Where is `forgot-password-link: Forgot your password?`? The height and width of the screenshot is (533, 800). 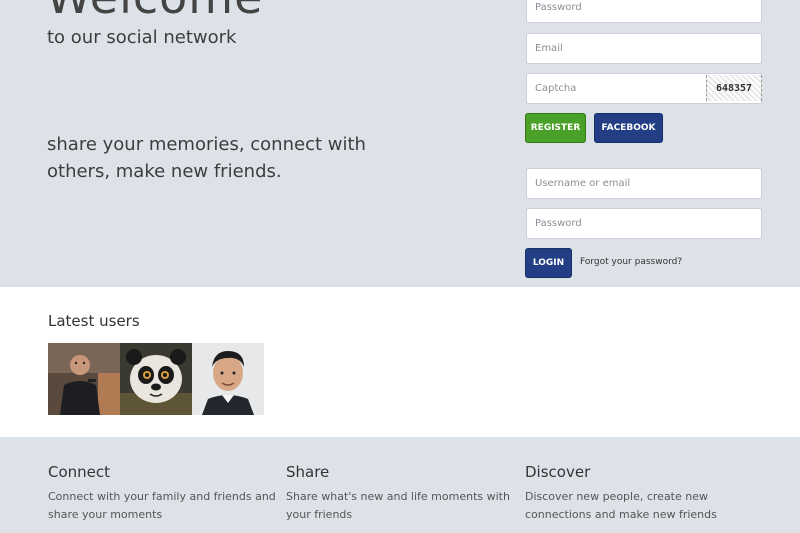
forgot-password-link: Forgot your password? is located at coordinates (631, 262).